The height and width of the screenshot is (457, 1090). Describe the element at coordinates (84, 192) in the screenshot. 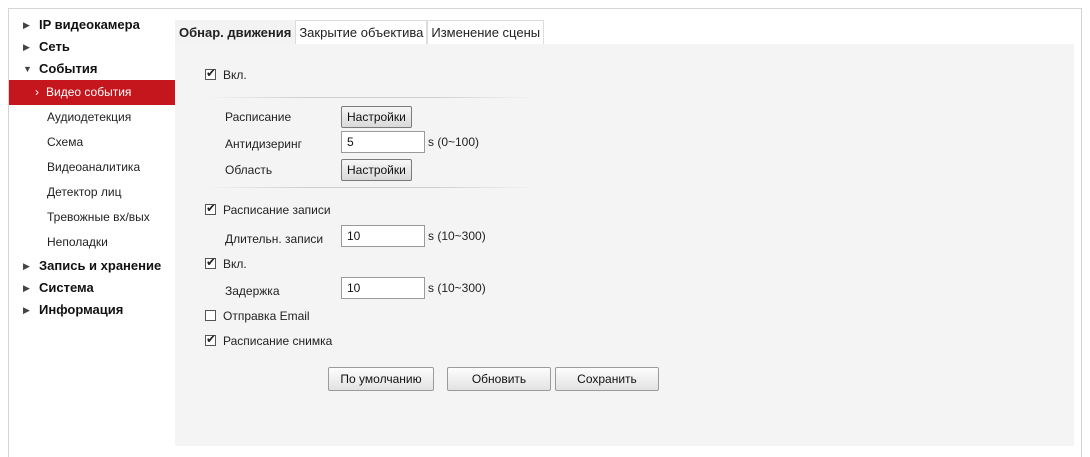

I see `sidebar-item-label: Детектор лиц` at that location.